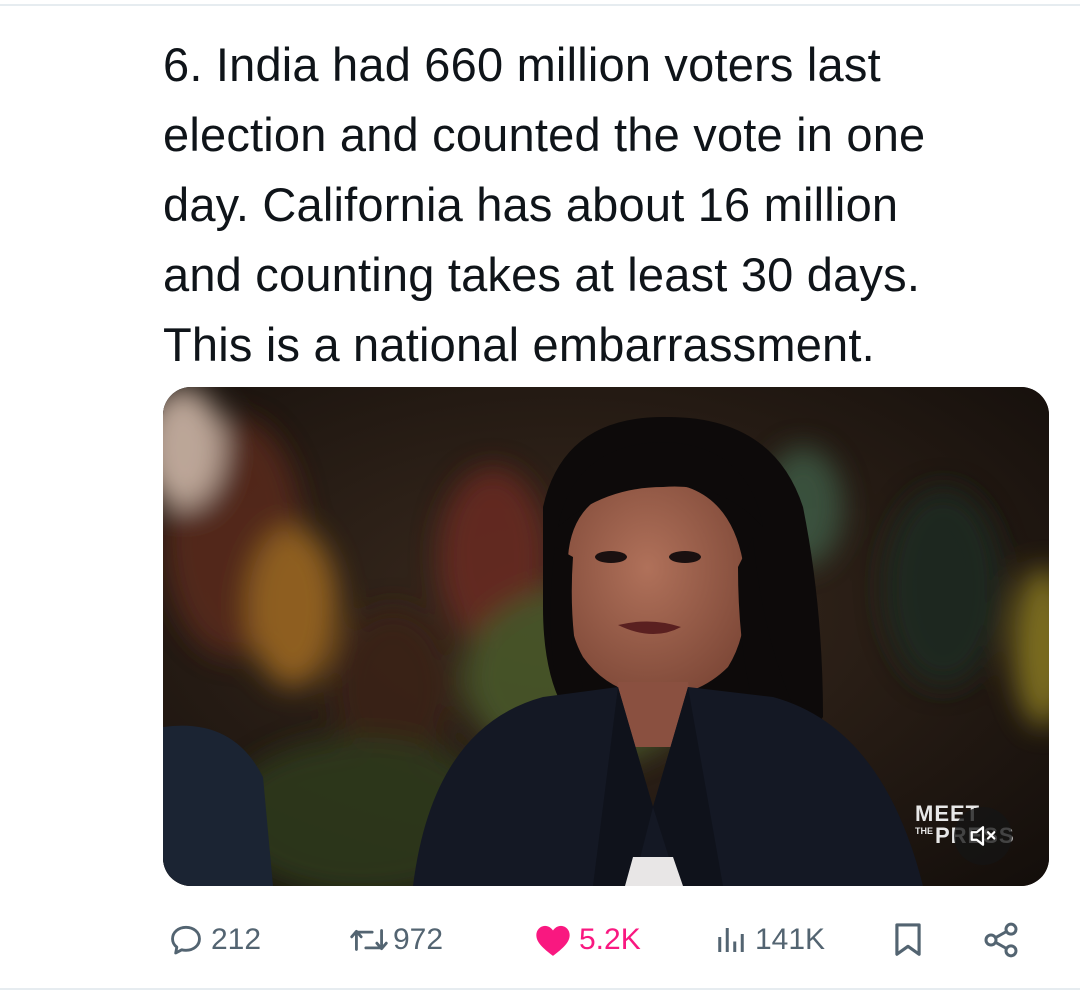  Describe the element at coordinates (790, 939) in the screenshot. I see `views-count: 141K` at that location.